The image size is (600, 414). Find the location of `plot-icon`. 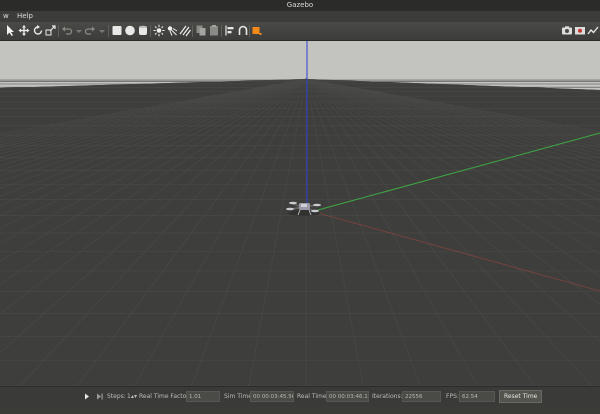

plot-icon is located at coordinates (593, 30).